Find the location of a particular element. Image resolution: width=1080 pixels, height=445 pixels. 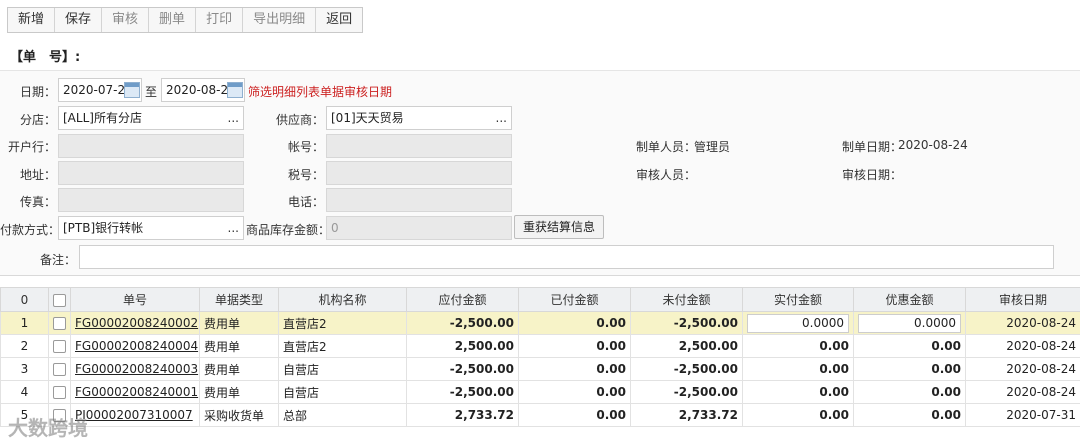

doc-no-cell: FG00002008240004 is located at coordinates (135, 346).